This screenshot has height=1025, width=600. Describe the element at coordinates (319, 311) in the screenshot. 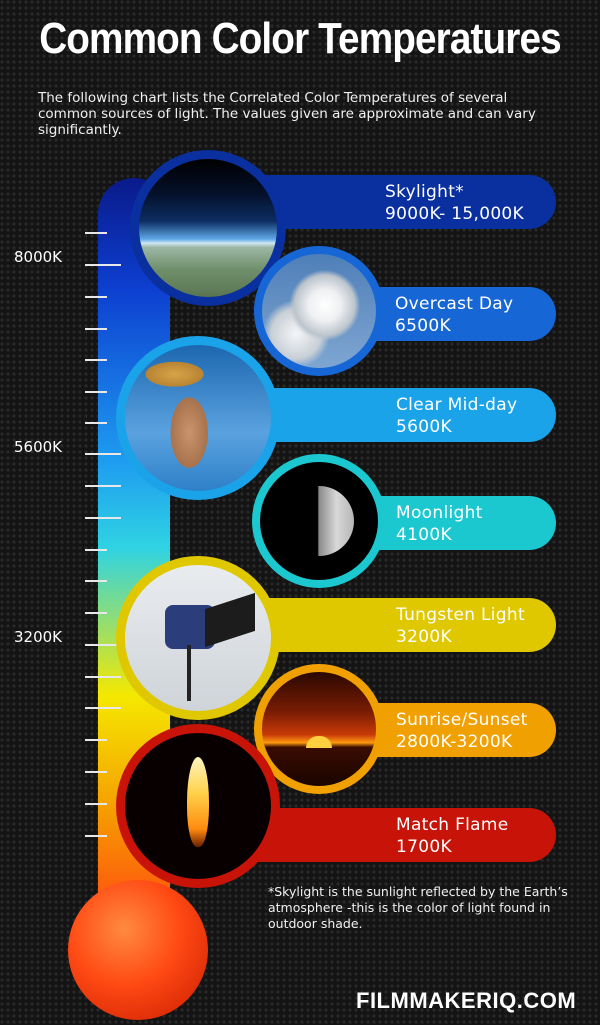

I see `clouds-photo-icon` at that location.